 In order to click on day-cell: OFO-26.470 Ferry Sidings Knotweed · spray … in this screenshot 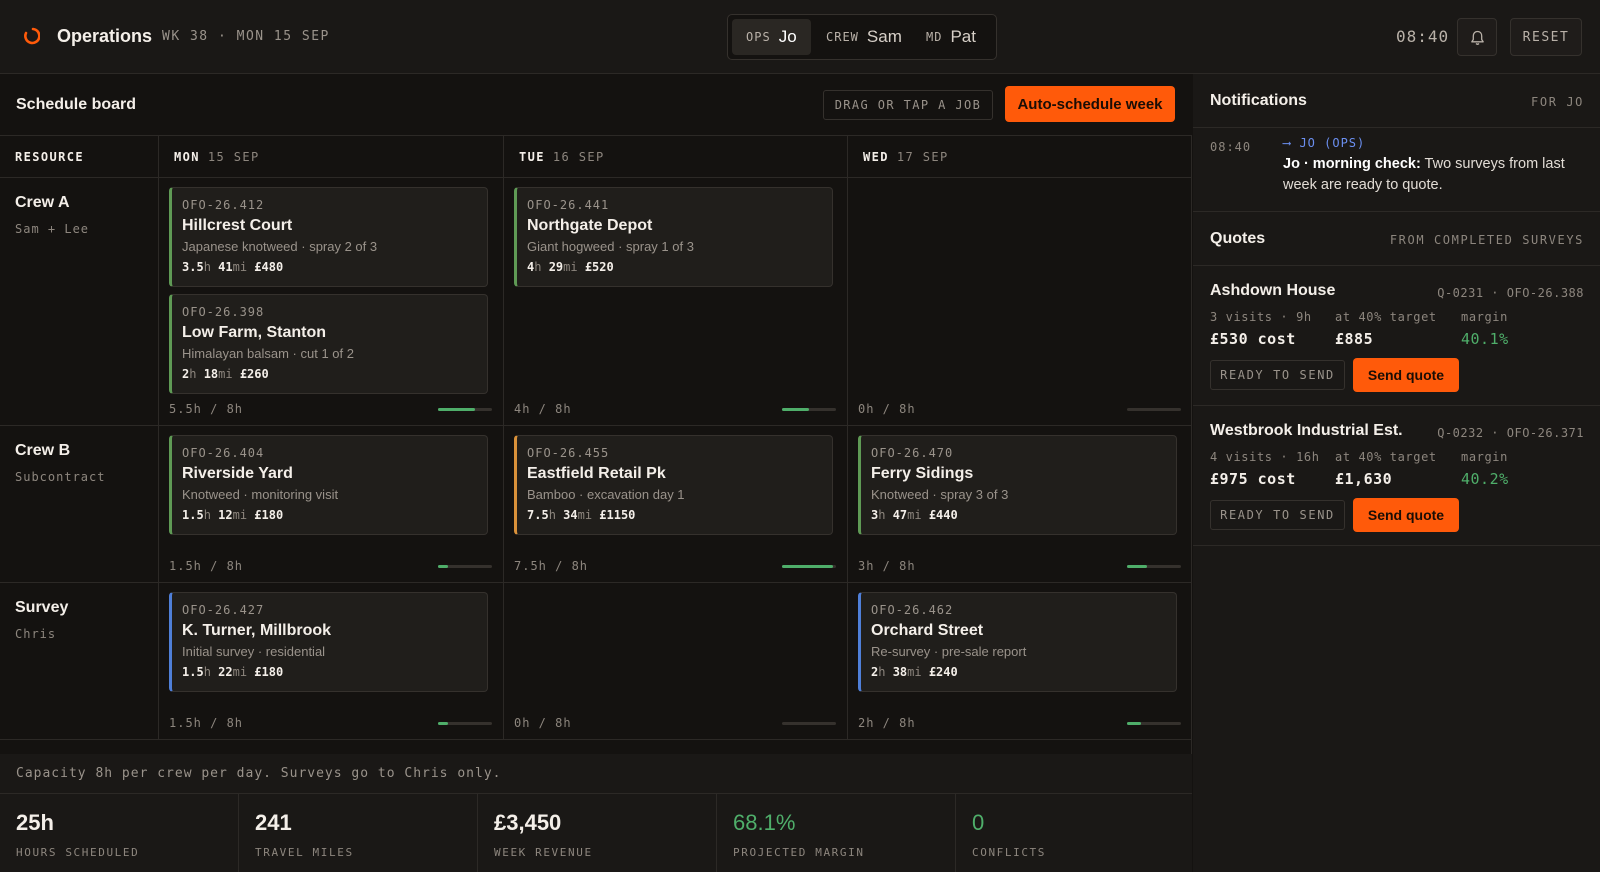, I will do `click(1020, 504)`.